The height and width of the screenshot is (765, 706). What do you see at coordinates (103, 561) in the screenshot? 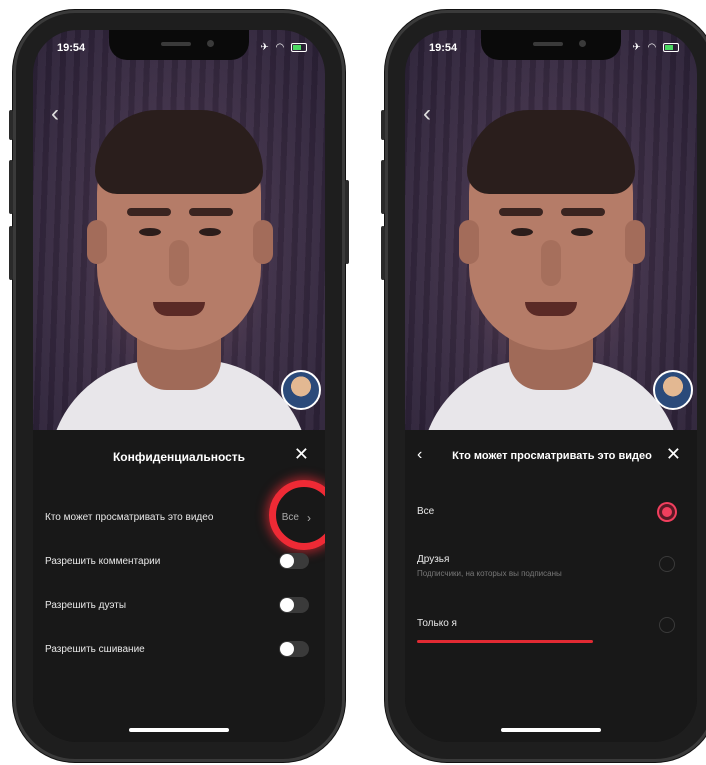
I see `row-label: Разрешить комментарии` at bounding box center [103, 561].